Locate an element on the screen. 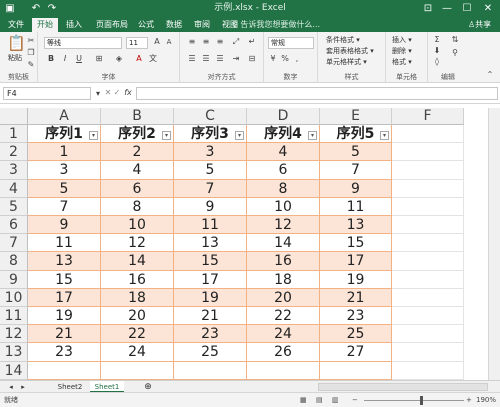  redo-icon: ↷ is located at coordinates (52, 8).